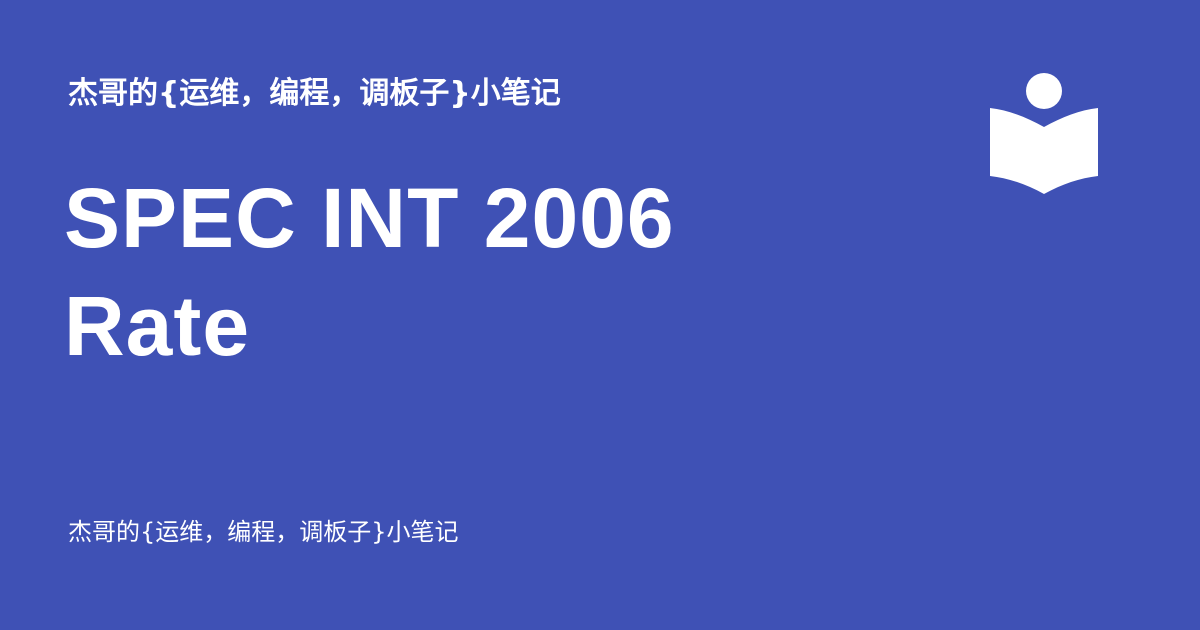 The image size is (1200, 630). I want to click on page-title-line-2: Rate, so click(157, 326).